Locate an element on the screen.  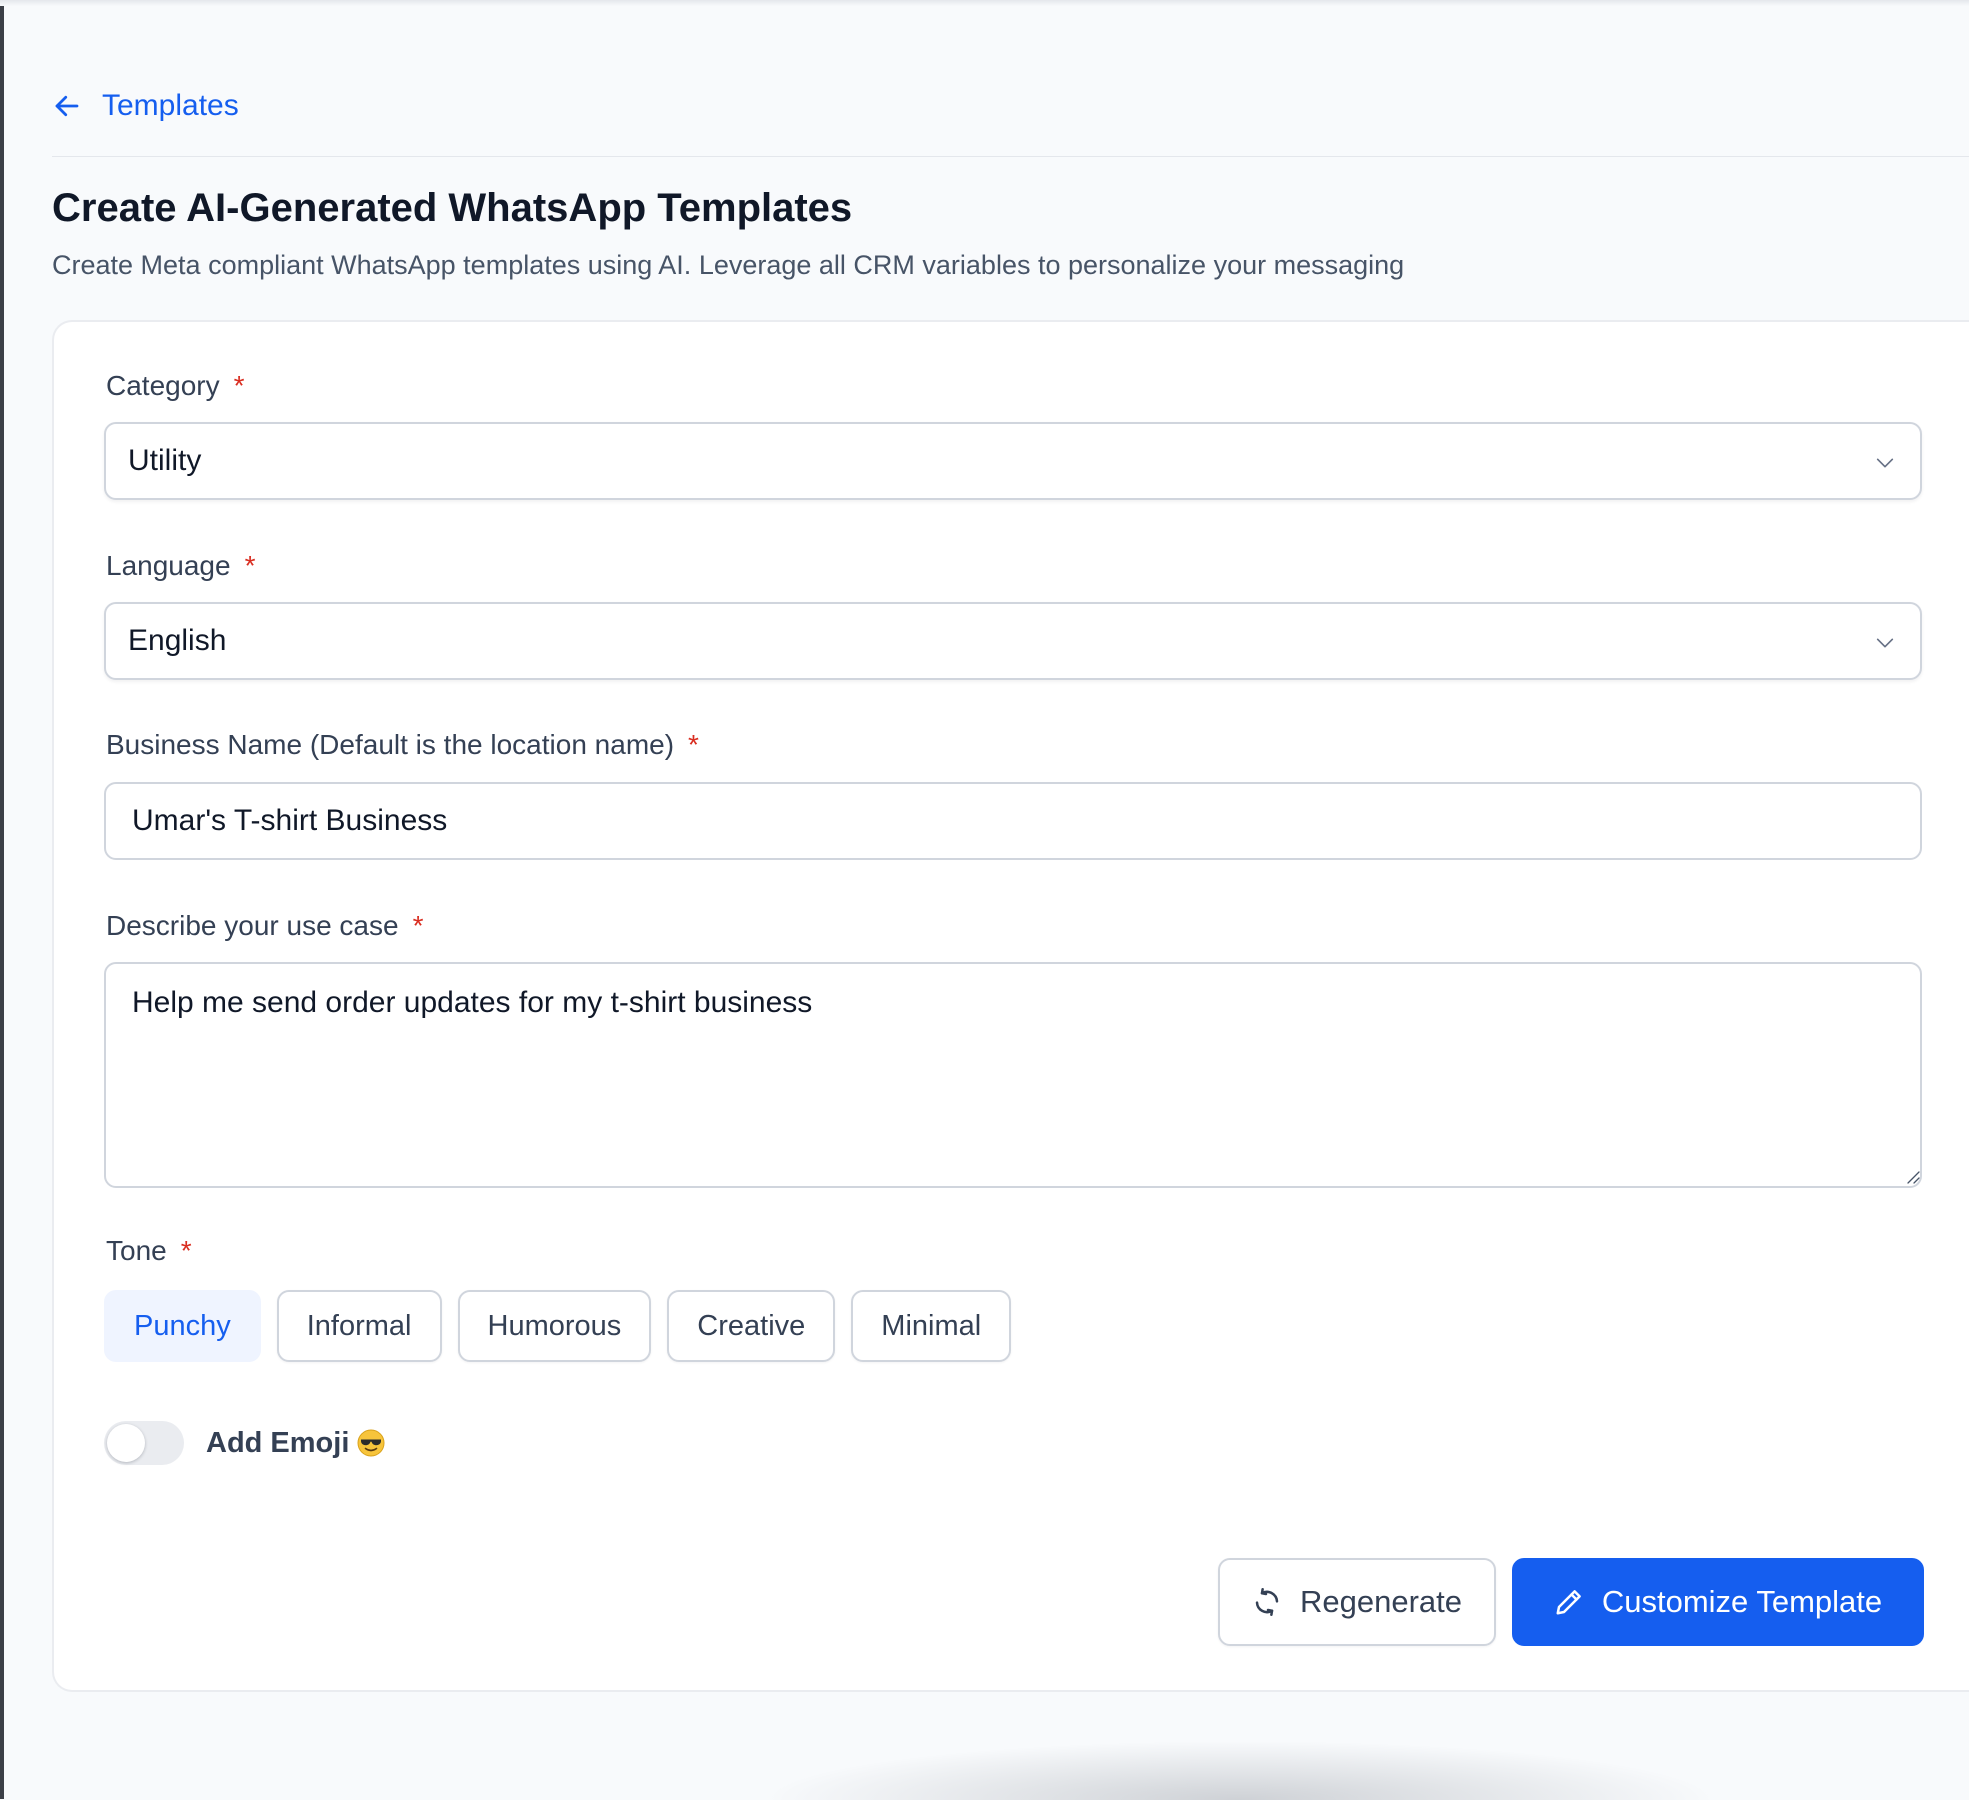
regenerate-button-label: Regenerate is located at coordinates (1380, 1601).